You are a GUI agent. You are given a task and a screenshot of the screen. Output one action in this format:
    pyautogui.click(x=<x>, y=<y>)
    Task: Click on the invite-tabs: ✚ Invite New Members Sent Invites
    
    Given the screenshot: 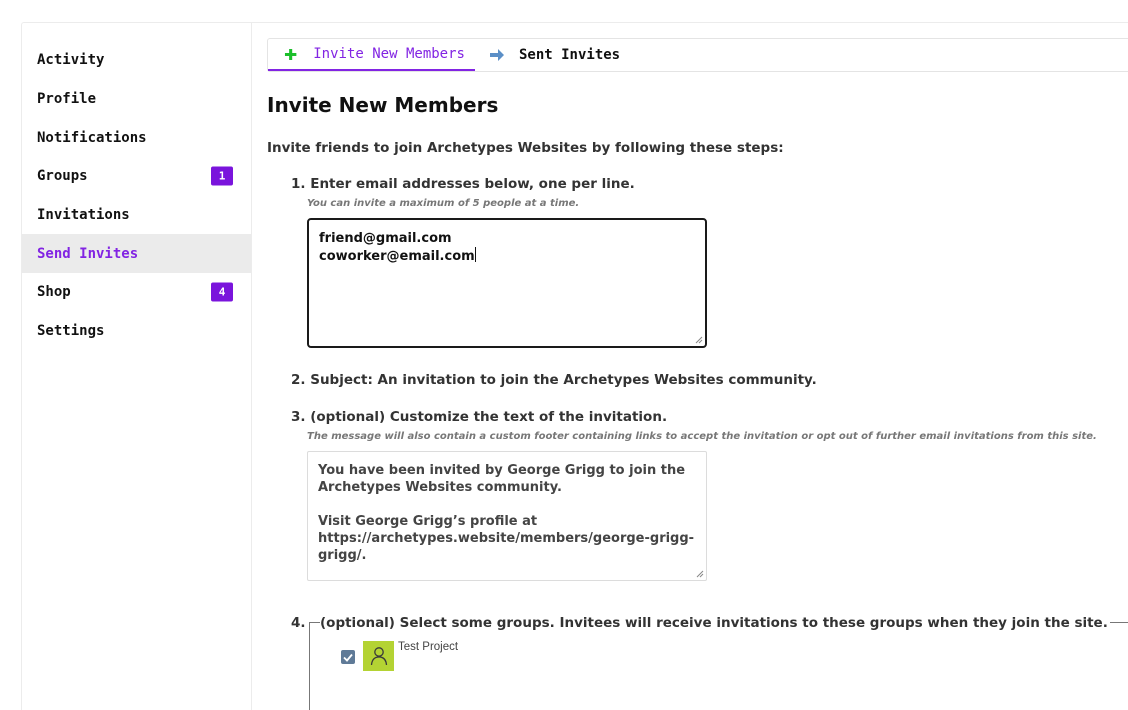 What is the action you would take?
    pyautogui.click(x=697, y=55)
    